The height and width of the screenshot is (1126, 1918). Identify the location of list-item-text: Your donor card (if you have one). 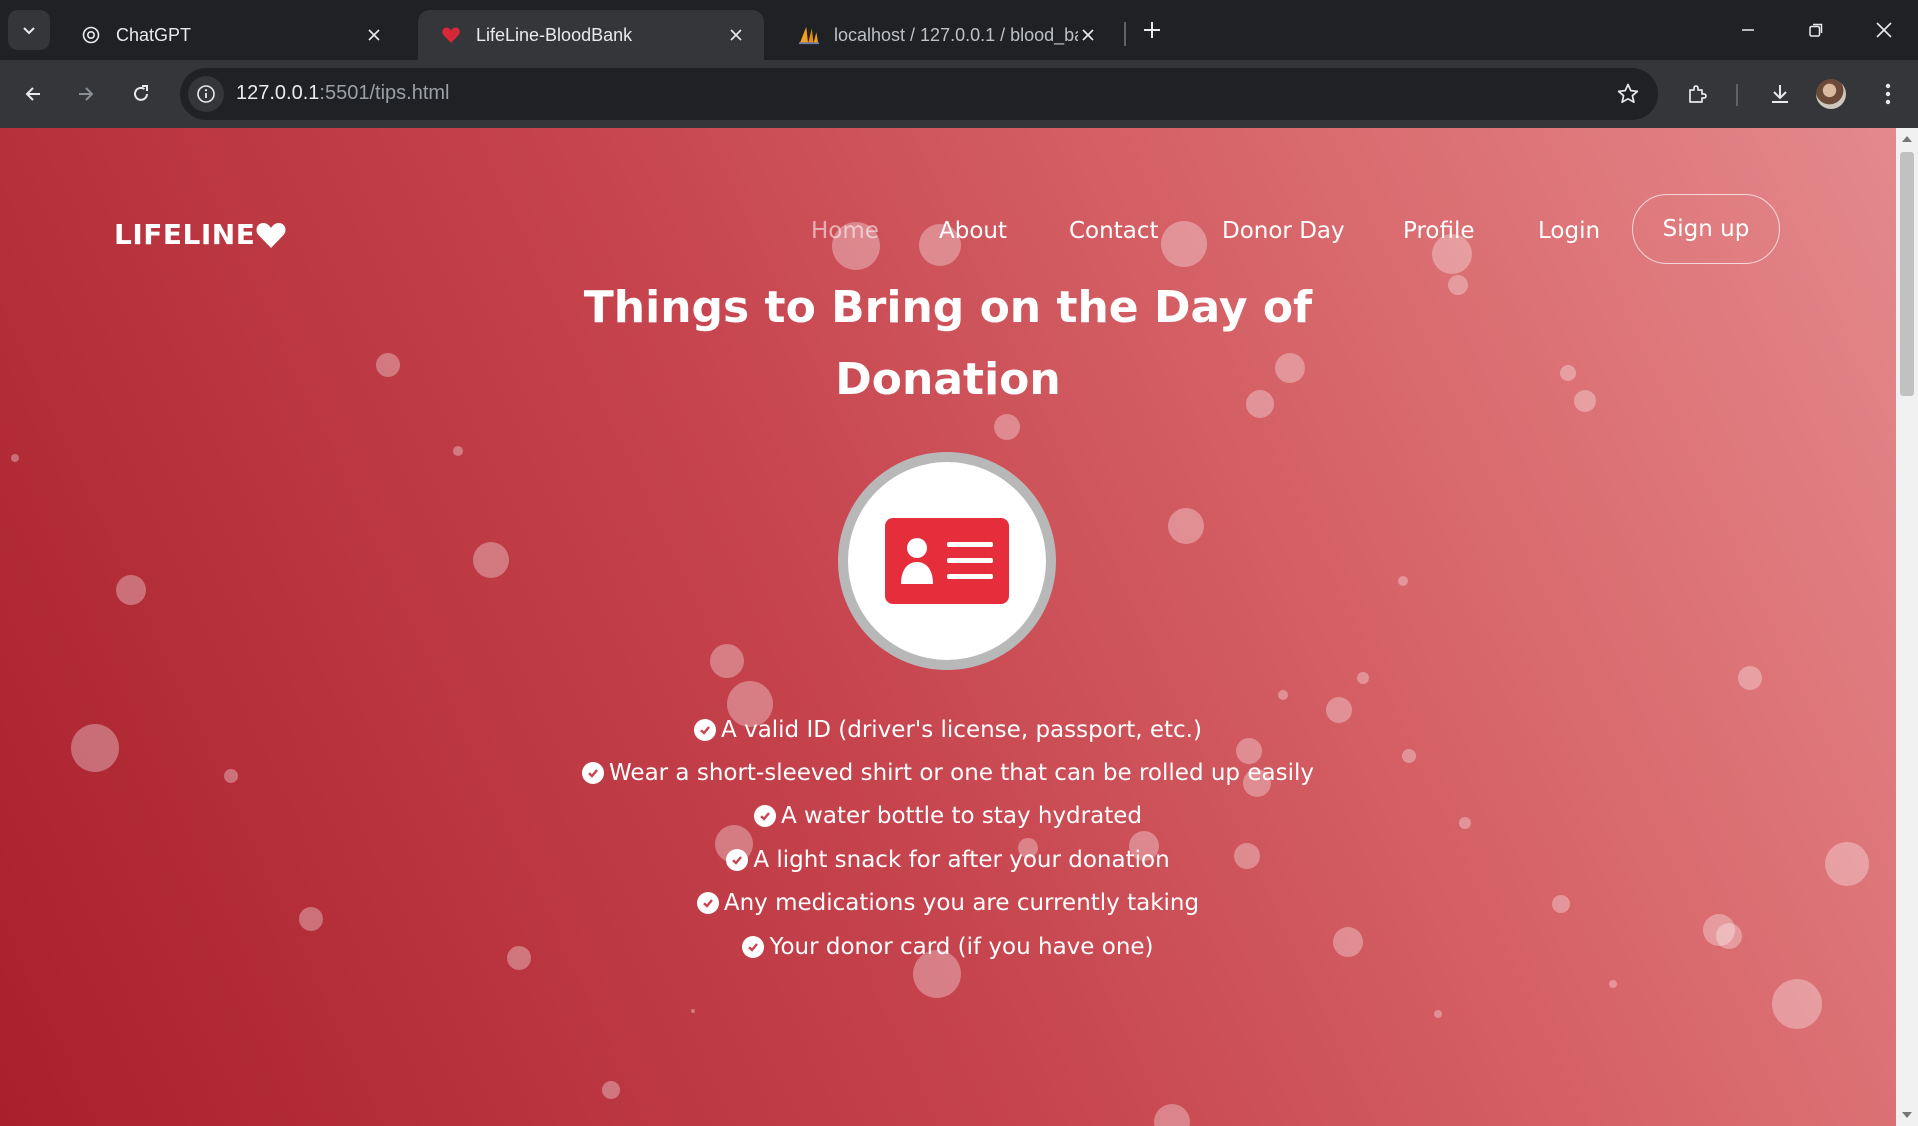
(961, 946).